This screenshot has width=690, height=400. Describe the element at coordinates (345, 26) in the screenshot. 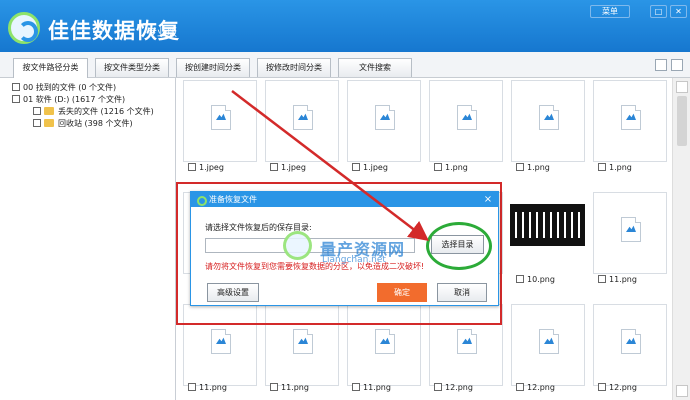

I see `title-bar: 佳佳数据恢复 专业版 菜单 □ ✕` at that location.